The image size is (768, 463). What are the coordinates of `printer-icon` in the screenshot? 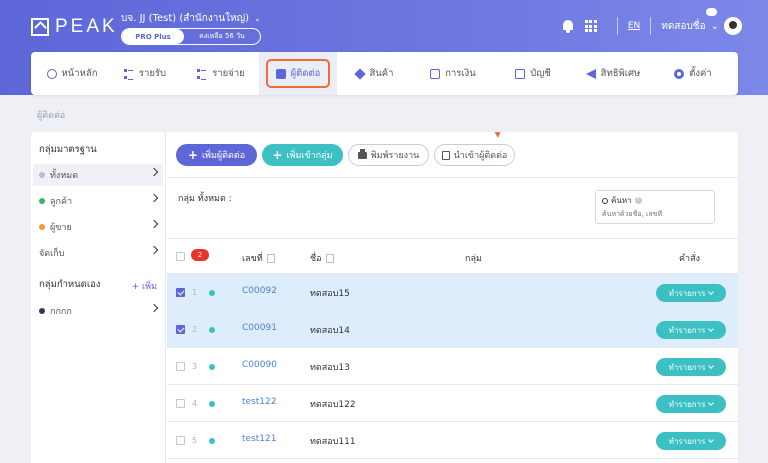 It's located at (362, 153).